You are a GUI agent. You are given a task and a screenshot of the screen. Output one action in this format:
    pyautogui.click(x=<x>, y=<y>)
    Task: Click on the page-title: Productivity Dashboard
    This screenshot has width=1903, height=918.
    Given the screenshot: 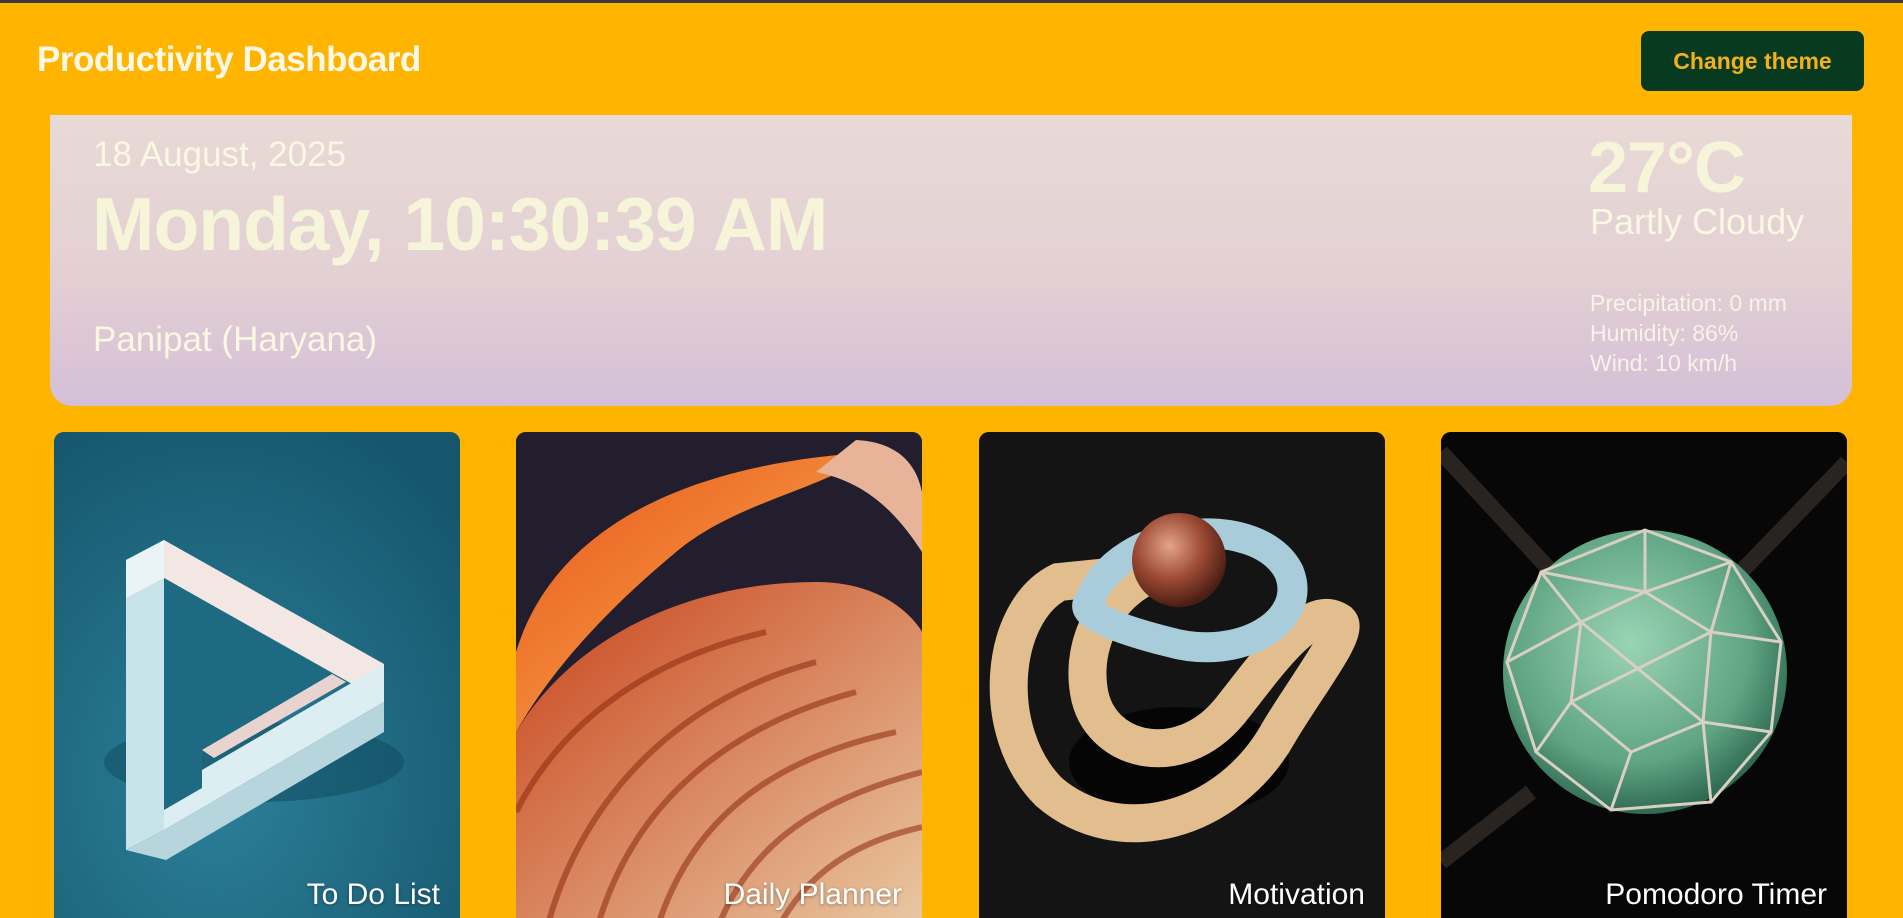 What is the action you would take?
    pyautogui.click(x=229, y=59)
    